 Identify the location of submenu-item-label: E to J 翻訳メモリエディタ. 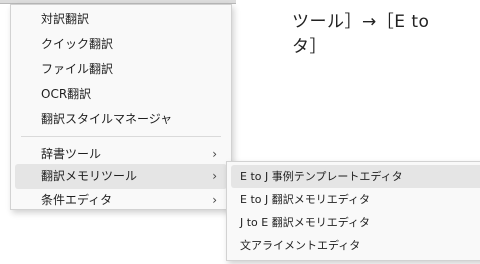
(305, 199).